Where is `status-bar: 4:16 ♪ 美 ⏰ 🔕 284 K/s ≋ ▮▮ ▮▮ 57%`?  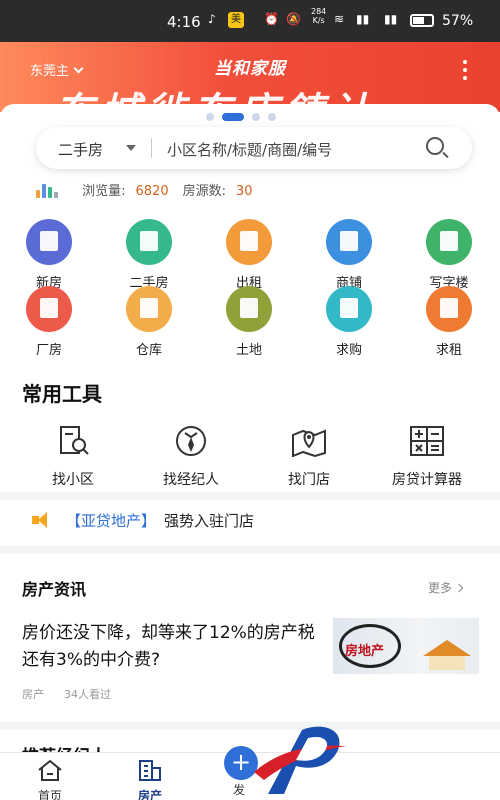 status-bar: 4:16 ♪ 美 ⏰ 🔕 284 K/s ≋ ▮▮ ▮▮ 57% is located at coordinates (250, 21).